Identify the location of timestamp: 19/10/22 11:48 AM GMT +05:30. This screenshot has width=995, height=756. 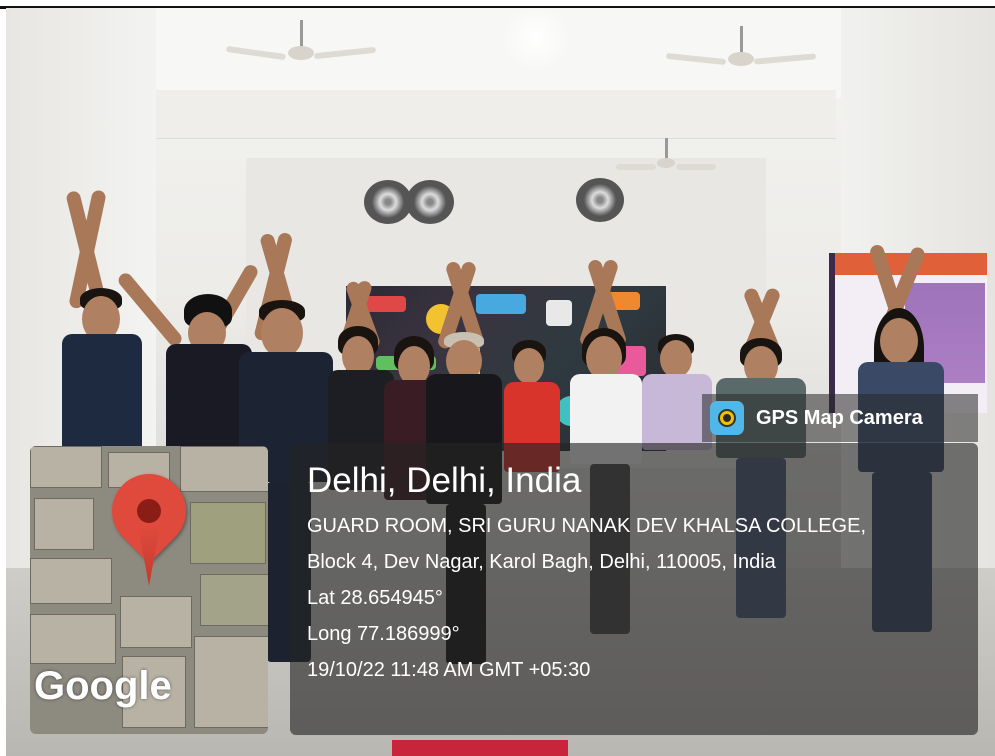
(449, 670).